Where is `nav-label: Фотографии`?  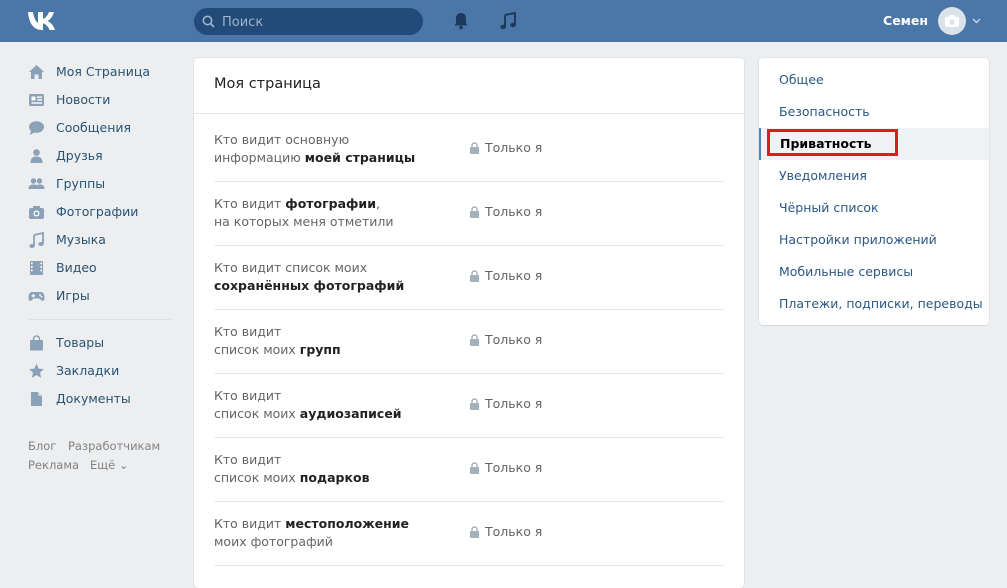 nav-label: Фотографии is located at coordinates (97, 211).